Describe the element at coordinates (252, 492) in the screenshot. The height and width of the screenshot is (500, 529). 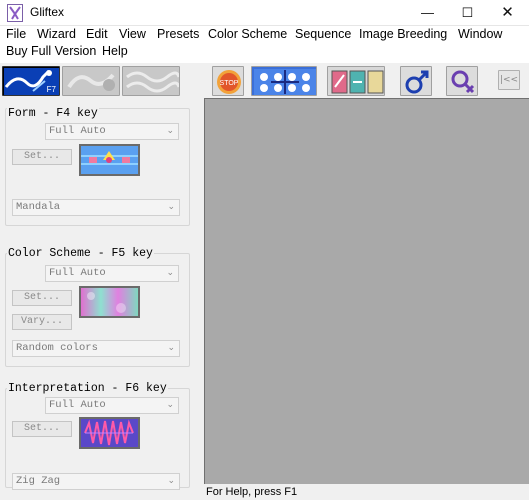
I see `status-text: For Help, press F1` at that location.